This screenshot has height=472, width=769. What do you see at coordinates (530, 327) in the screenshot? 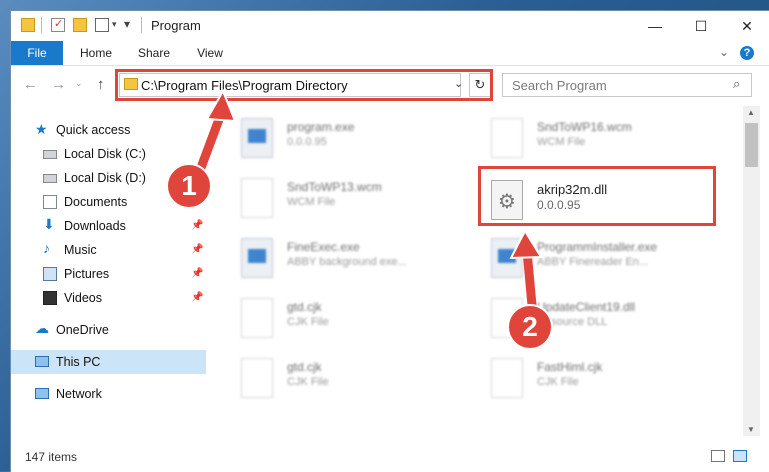
I see `step-2-badge: 2` at bounding box center [530, 327].